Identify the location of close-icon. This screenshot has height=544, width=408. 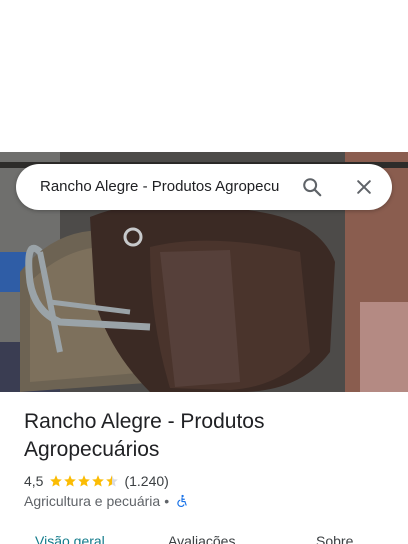
(364, 187).